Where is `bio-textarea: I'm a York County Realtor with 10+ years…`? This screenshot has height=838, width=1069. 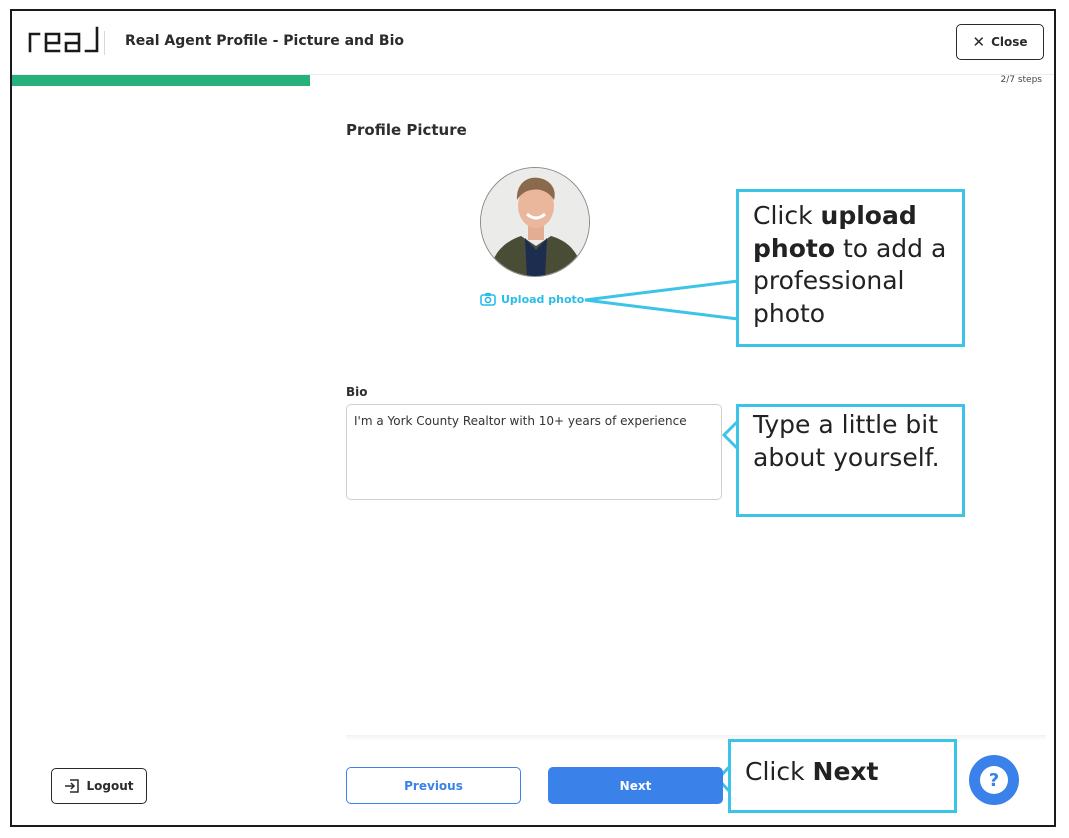
bio-textarea: I'm a York County Realtor with 10+ years… is located at coordinates (534, 452).